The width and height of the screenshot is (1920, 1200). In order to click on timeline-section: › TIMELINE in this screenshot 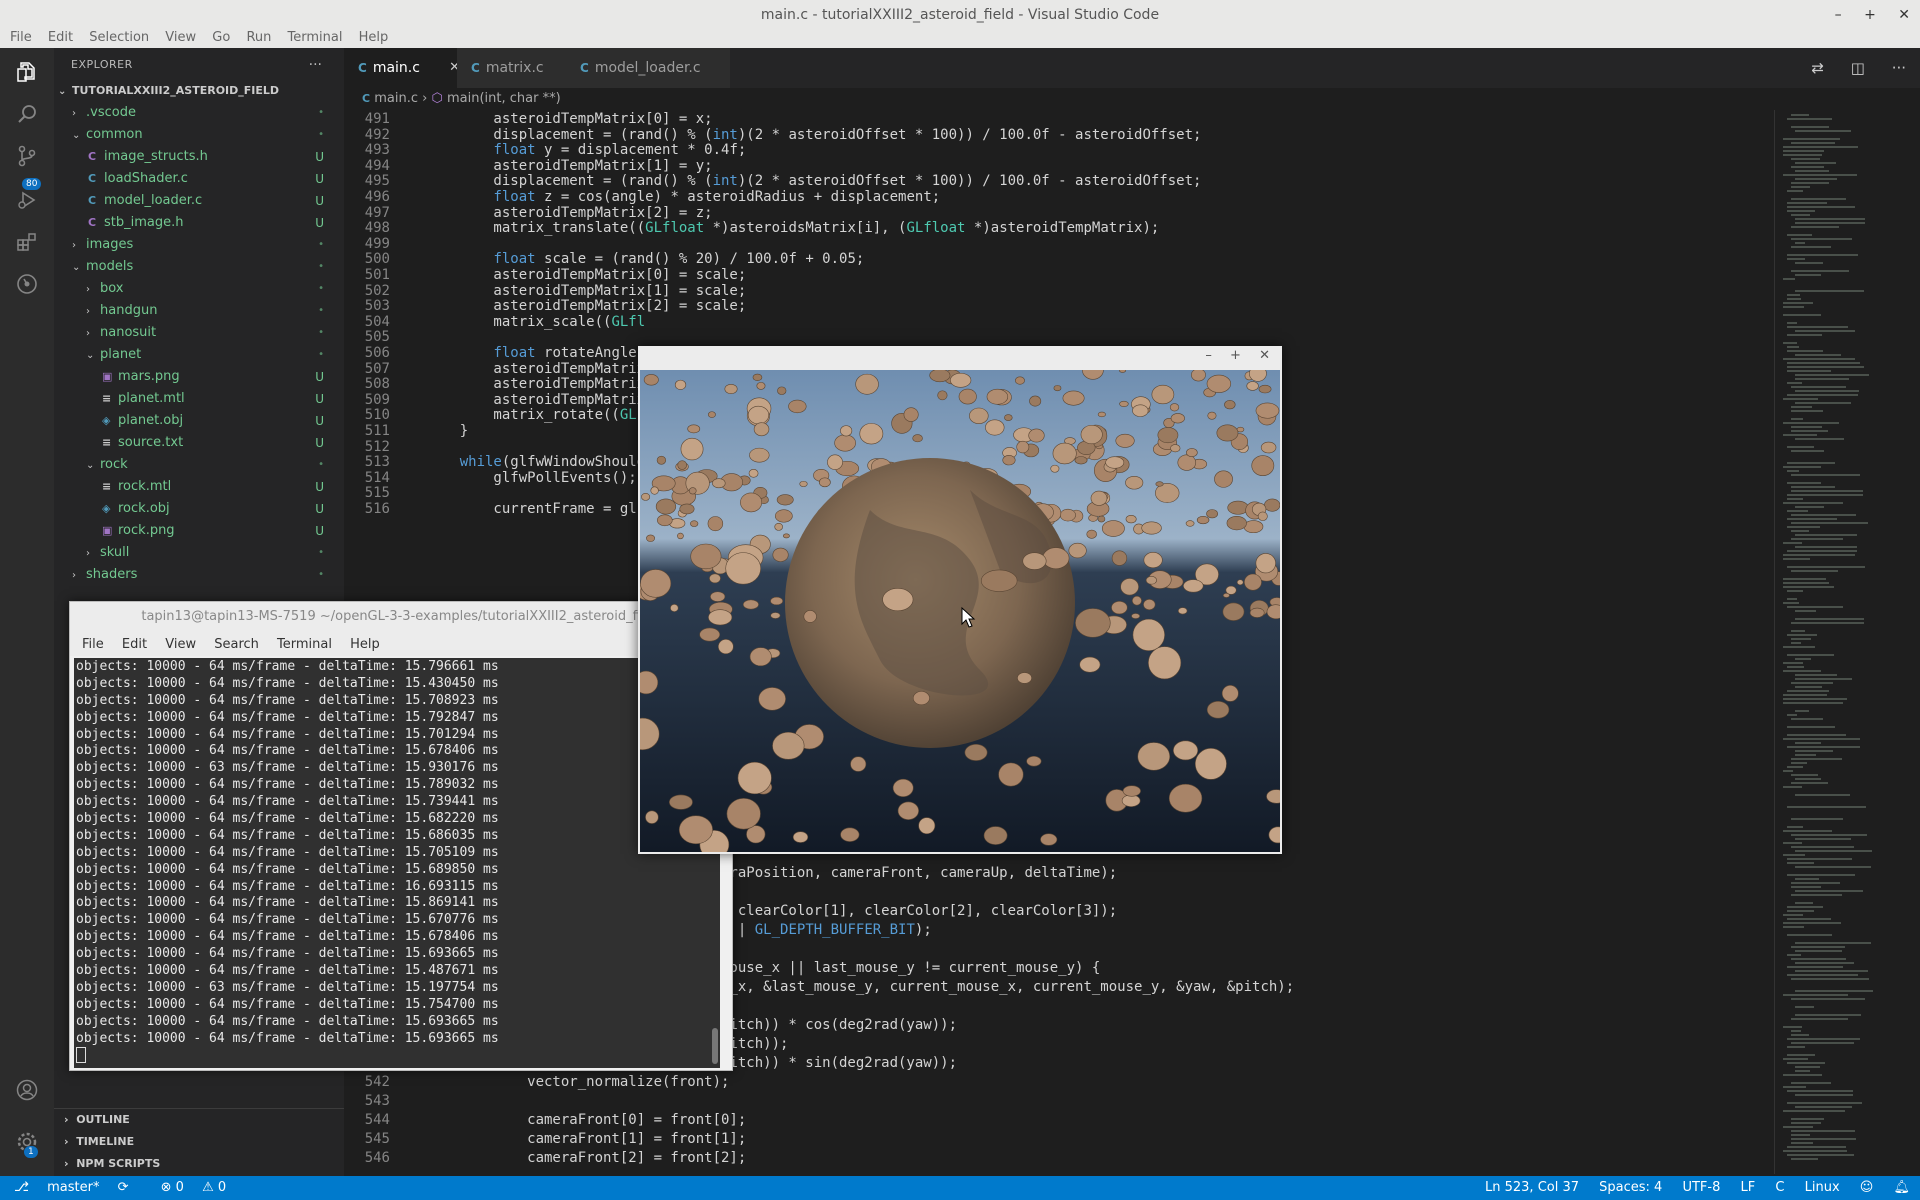, I will do `click(199, 1142)`.